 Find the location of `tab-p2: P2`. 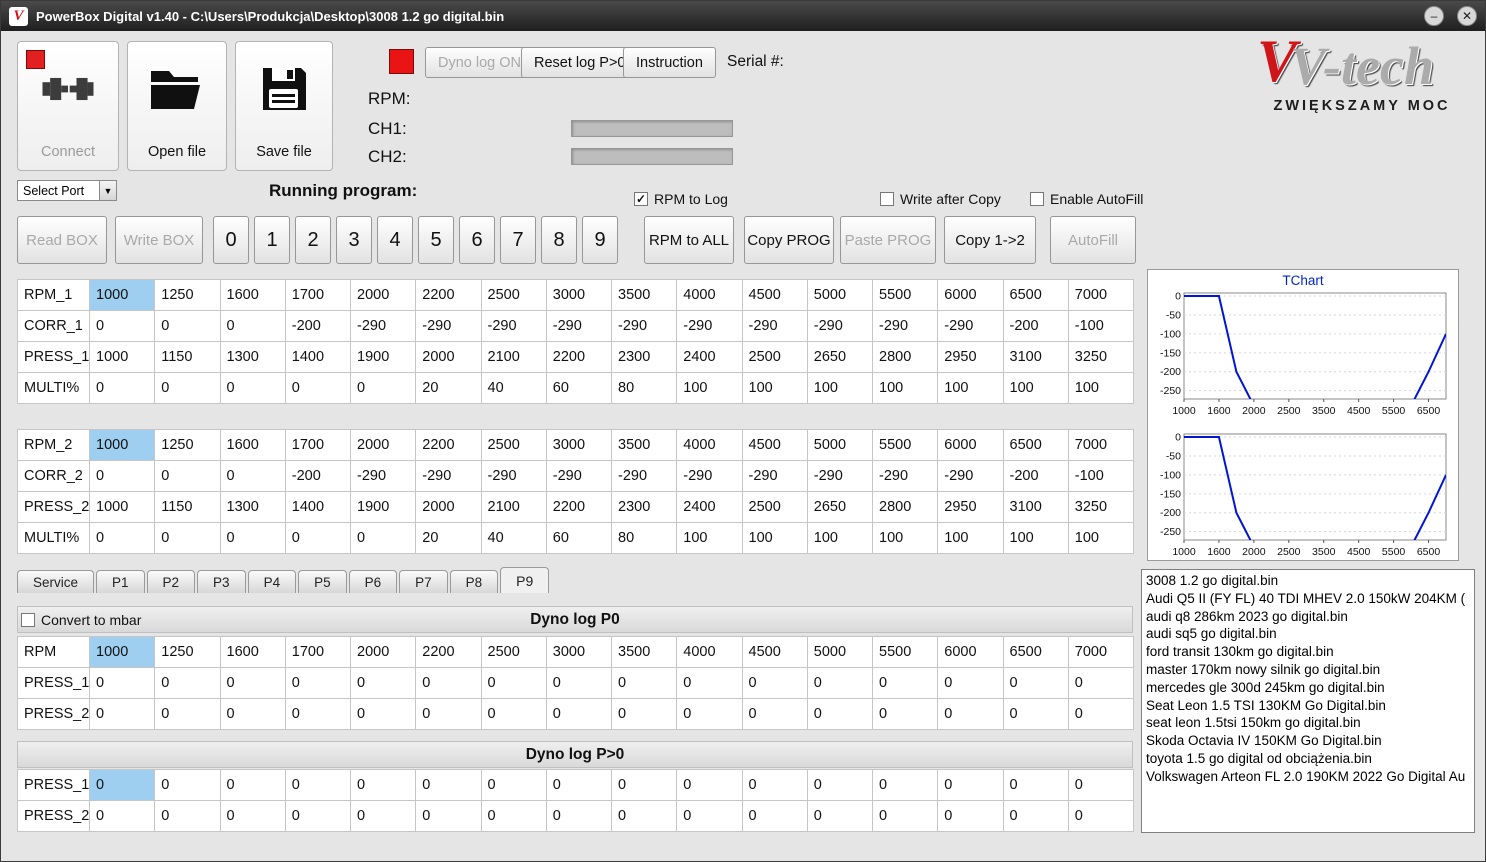

tab-p2: P2 is located at coordinates (171, 581).